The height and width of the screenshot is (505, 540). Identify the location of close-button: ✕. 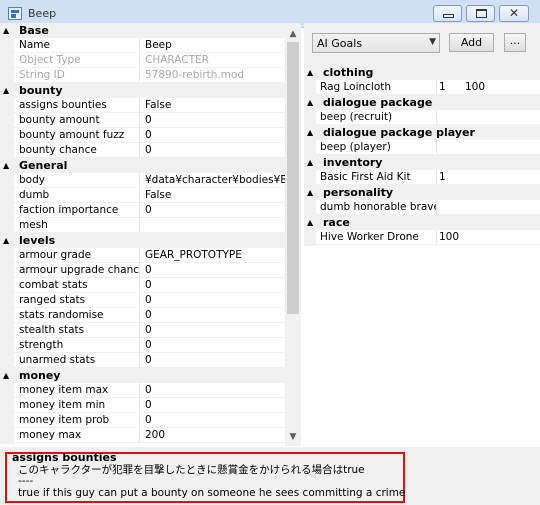
(514, 13).